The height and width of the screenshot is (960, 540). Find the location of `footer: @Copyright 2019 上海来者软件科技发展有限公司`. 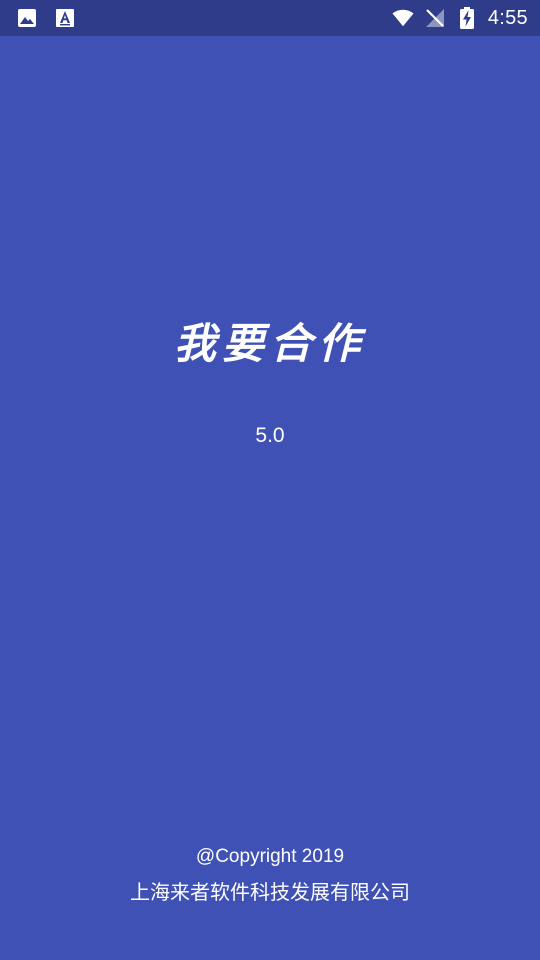

footer: @Copyright 2019 上海来者软件科技发展有限公司 is located at coordinates (270, 875).